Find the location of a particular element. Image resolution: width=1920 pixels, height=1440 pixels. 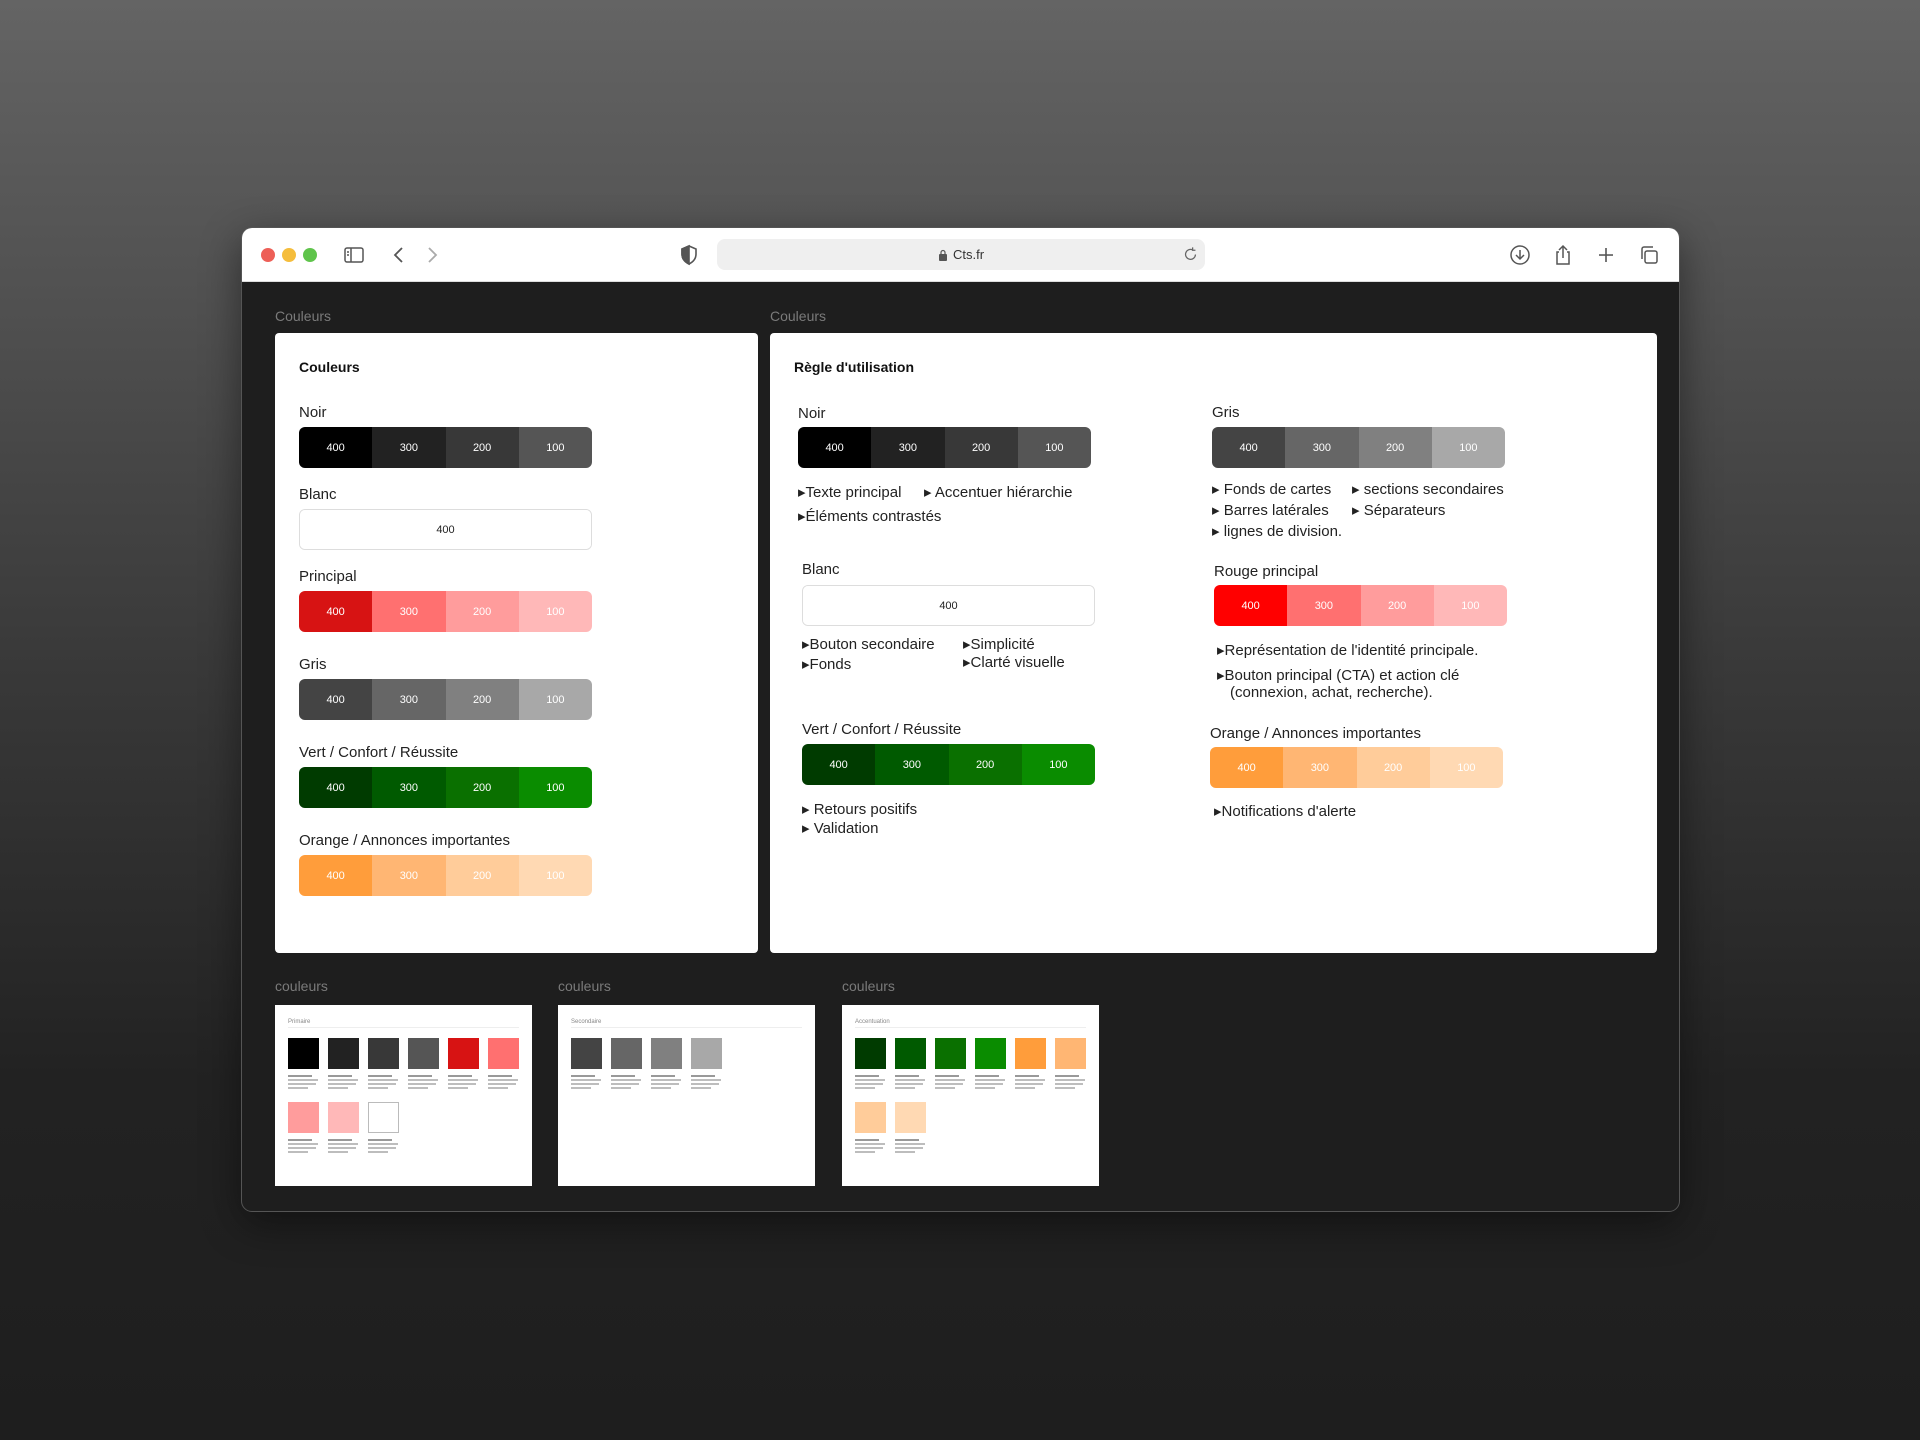

usage-label-orange: Orange / Annonces importantes is located at coordinates (1315, 733).